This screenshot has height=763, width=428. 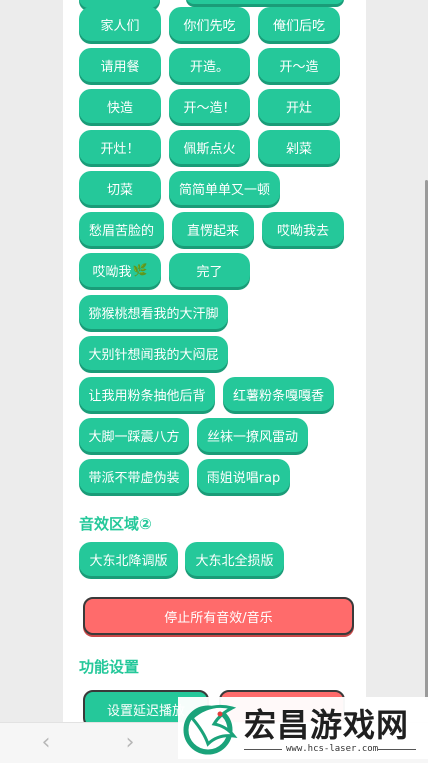 I want to click on sound-button: 佩斯点火, so click(x=209, y=147).